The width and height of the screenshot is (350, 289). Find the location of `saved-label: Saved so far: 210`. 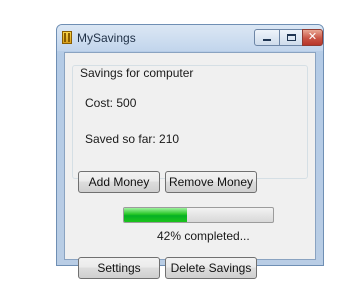

saved-label: Saved so far: 210 is located at coordinates (132, 139).